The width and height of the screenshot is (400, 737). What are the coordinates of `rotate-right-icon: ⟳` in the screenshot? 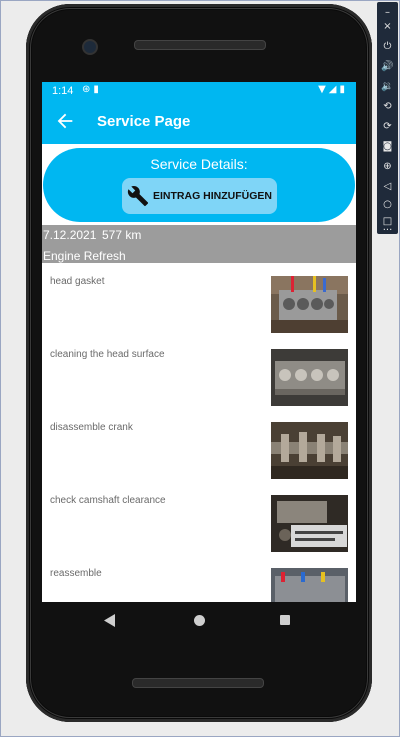 It's located at (387, 127).